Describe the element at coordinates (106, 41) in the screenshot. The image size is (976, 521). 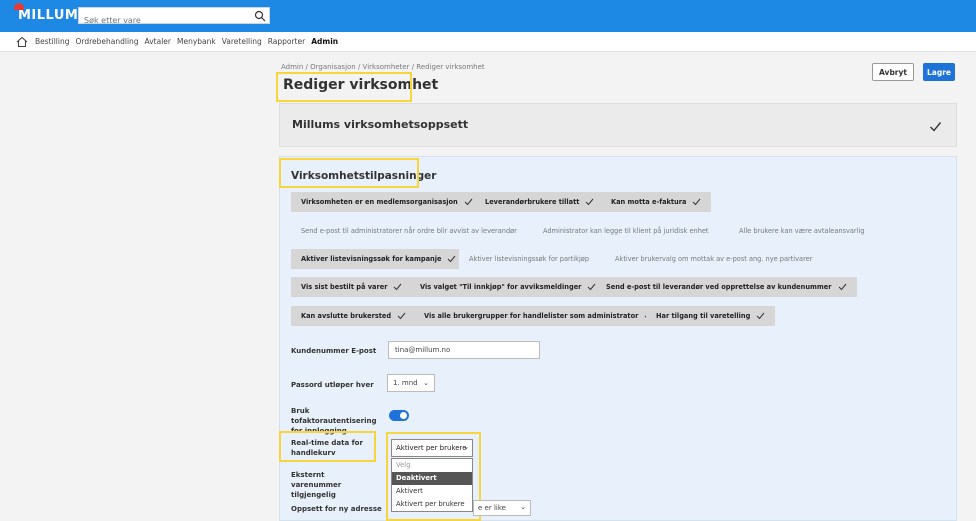
I see `nav-ordrebehandling: Ordrebehandling` at that location.